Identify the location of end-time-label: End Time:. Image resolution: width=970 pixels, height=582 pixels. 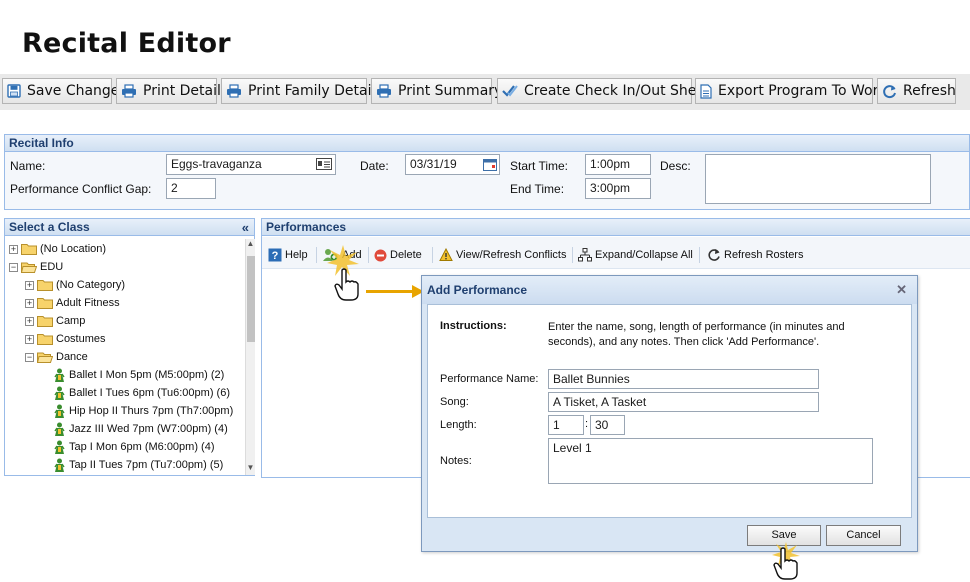
(537, 189).